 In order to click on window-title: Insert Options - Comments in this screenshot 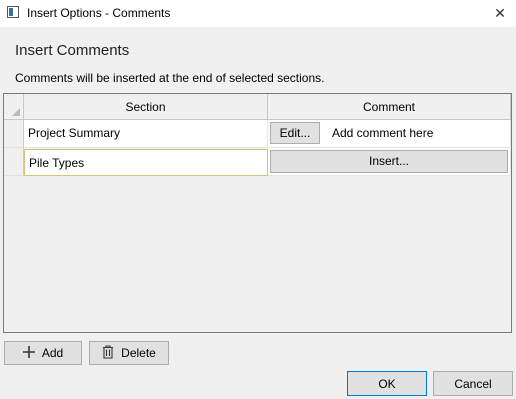, I will do `click(99, 13)`.